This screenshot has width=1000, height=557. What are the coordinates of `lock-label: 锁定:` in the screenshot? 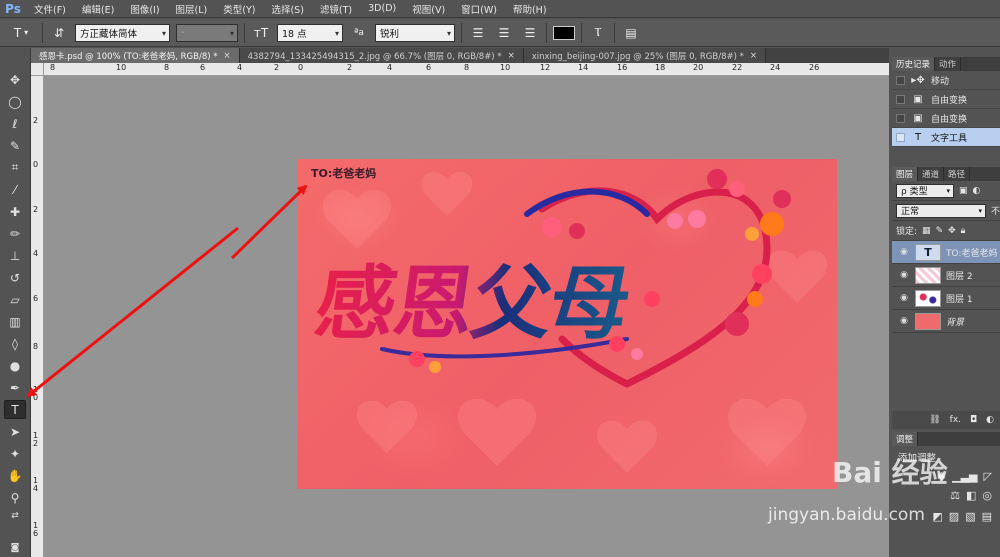 It's located at (907, 232).